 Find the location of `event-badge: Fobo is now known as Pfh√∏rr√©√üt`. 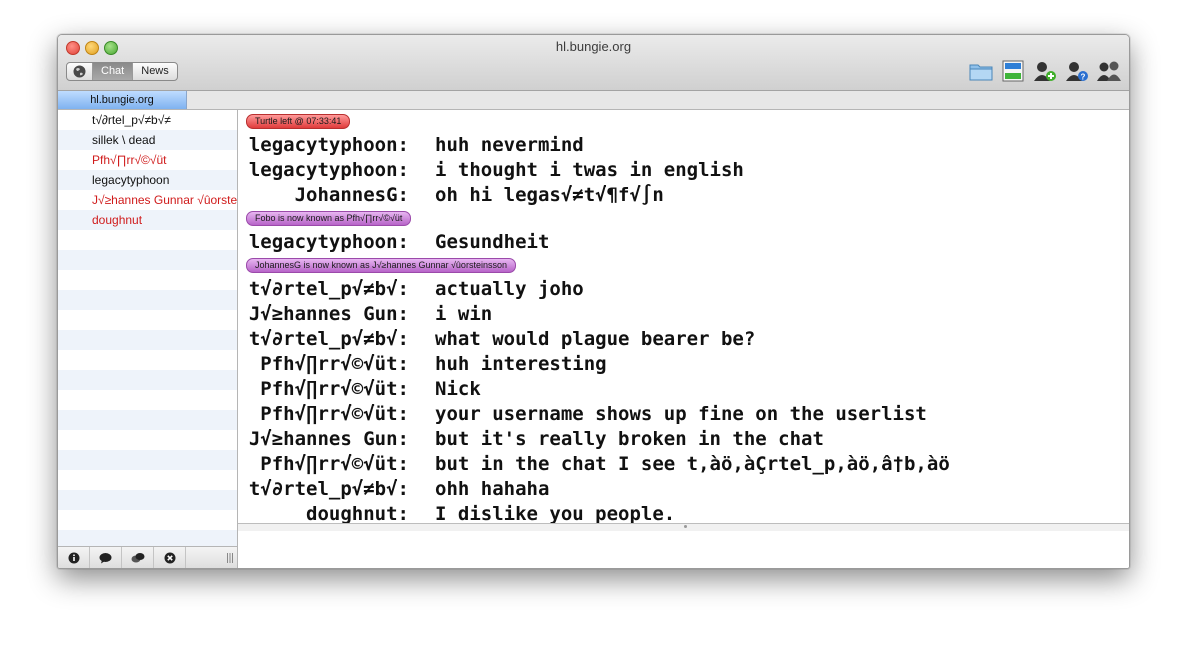

event-badge: Fobo is now known as Pfh√∏rr√©√üt is located at coordinates (329, 218).